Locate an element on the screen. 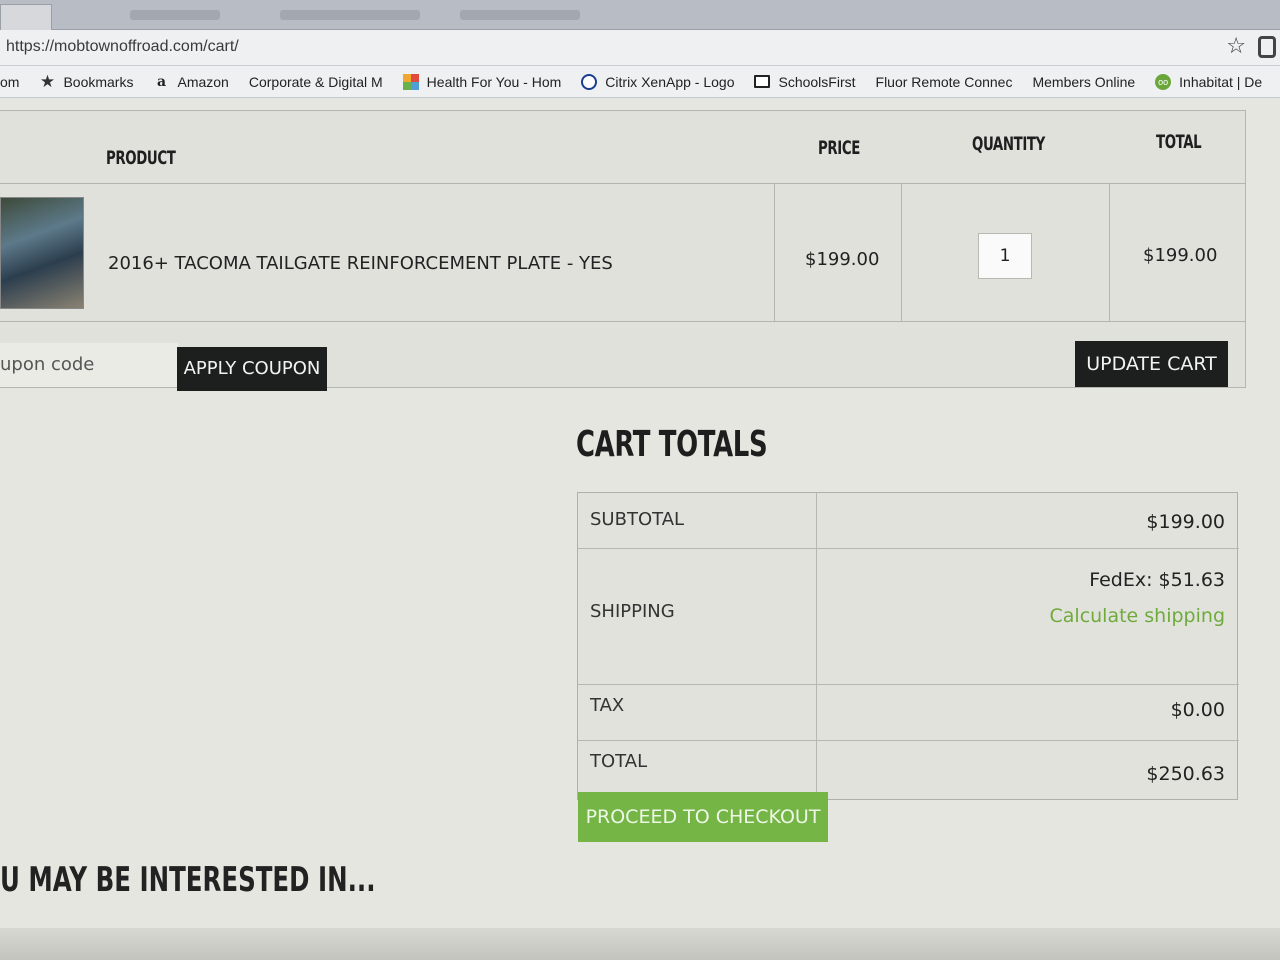 The width and height of the screenshot is (1280, 960). bookmark-item-citrix: Citrix XenApp - Logo is located at coordinates (658, 81).